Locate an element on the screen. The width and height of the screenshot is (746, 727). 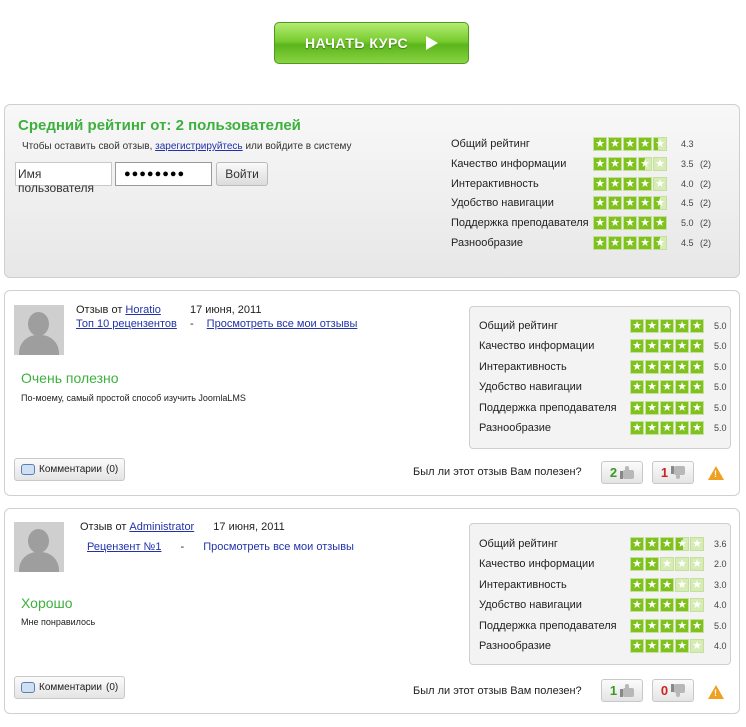
helpful-no-button: 0 is located at coordinates (673, 690).